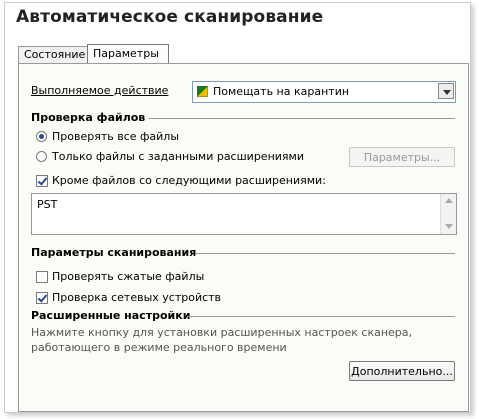  I want to click on action-select: Помещать на карантин, so click(324, 92).